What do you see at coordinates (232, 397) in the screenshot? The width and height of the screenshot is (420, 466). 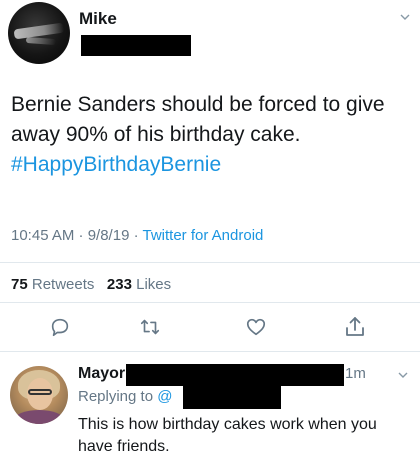 I see `redacted-replying-handle` at bounding box center [232, 397].